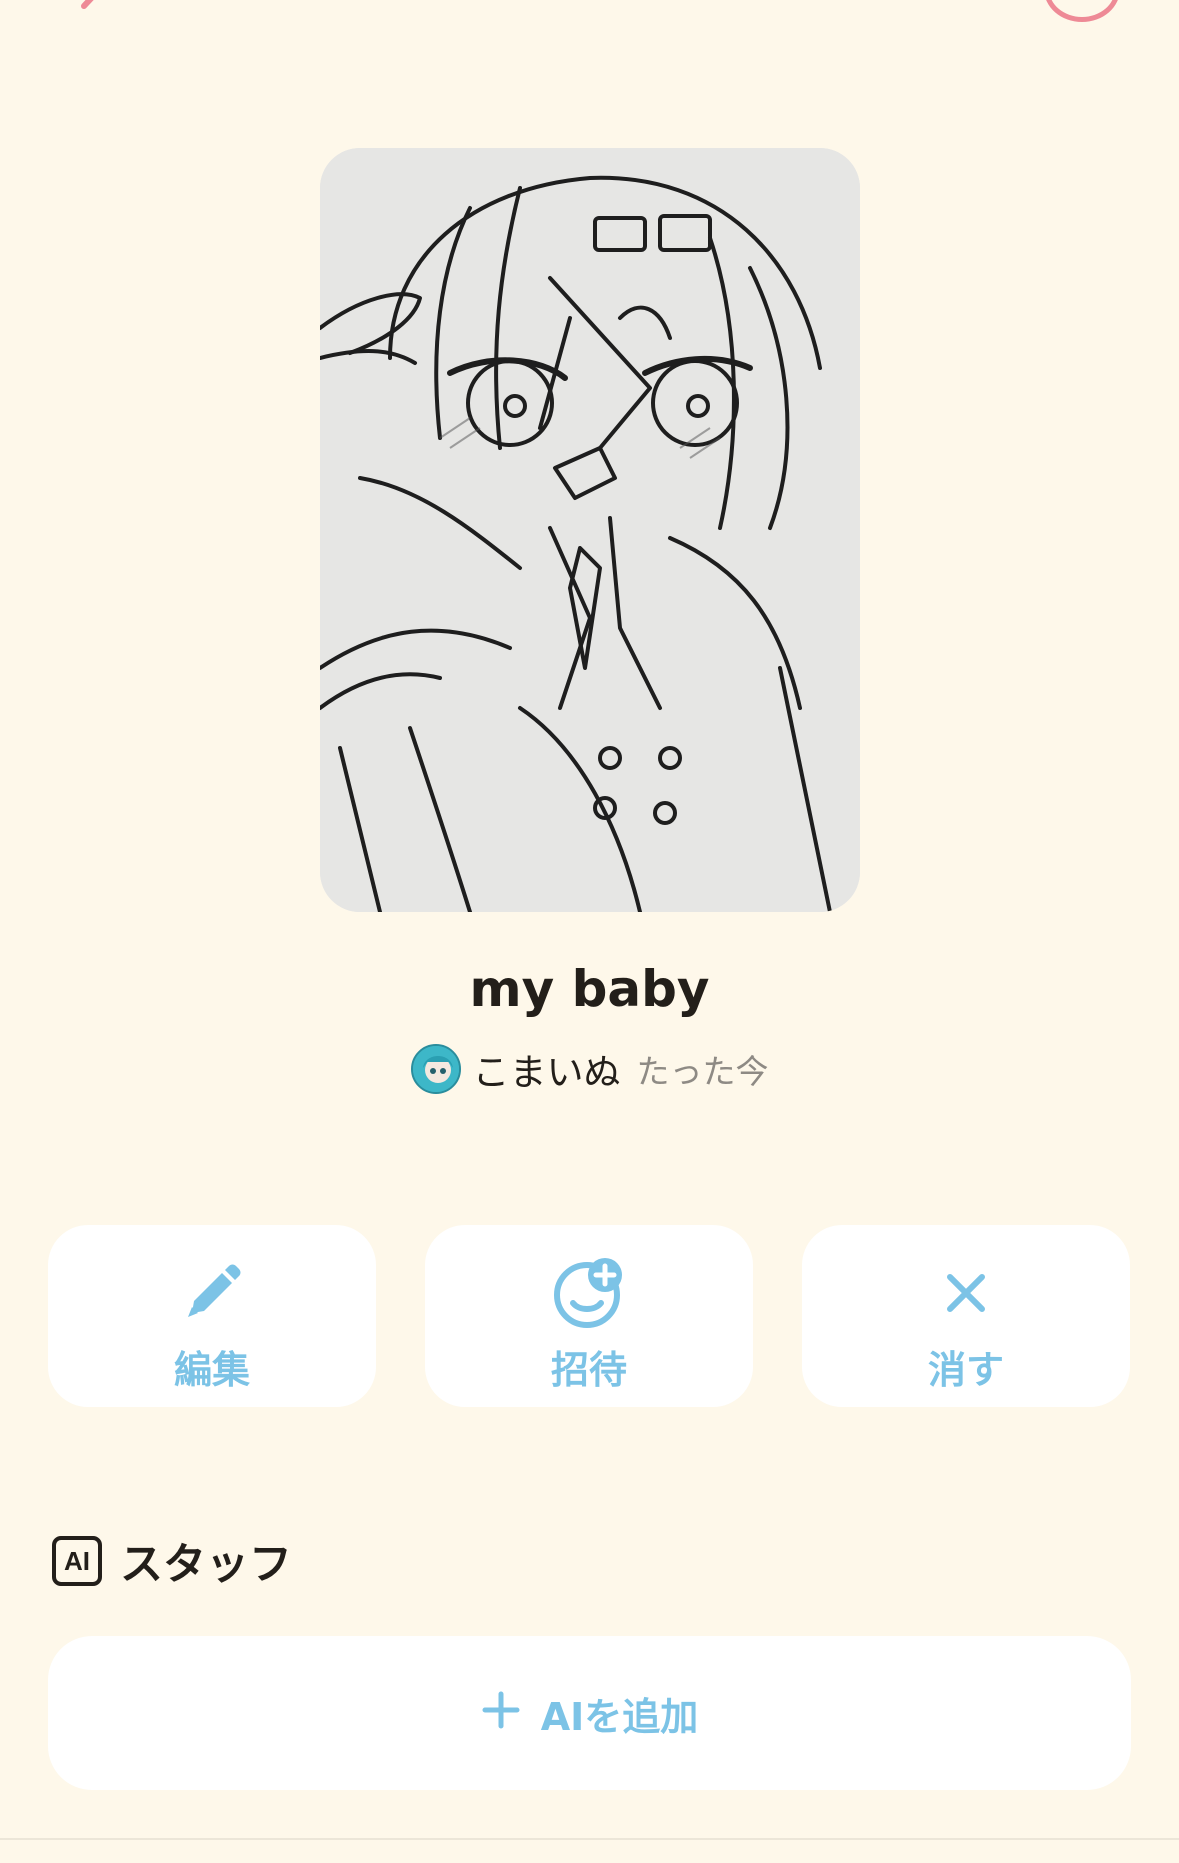 The height and width of the screenshot is (1863, 1179). I want to click on author-avatar, so click(435, 1069).